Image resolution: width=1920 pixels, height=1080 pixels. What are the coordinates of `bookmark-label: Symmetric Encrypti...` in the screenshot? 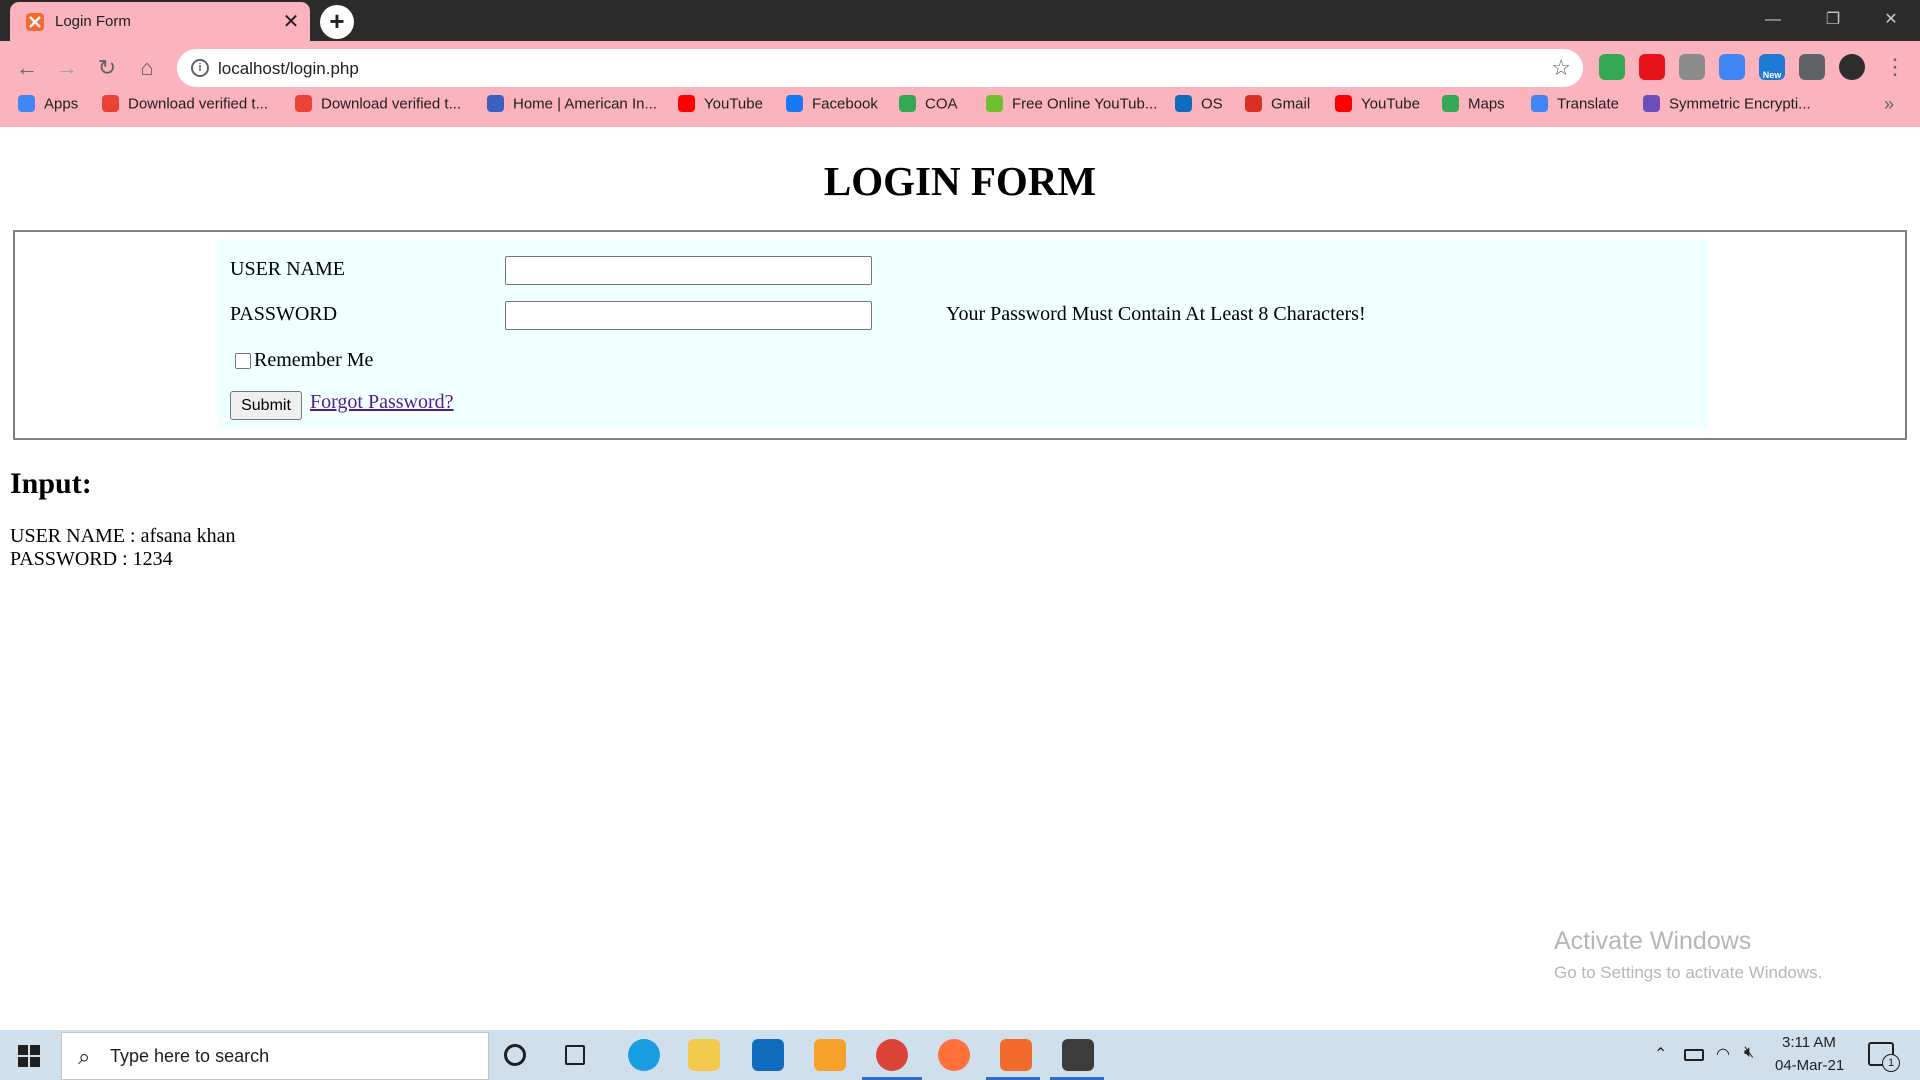 It's located at (1740, 104).